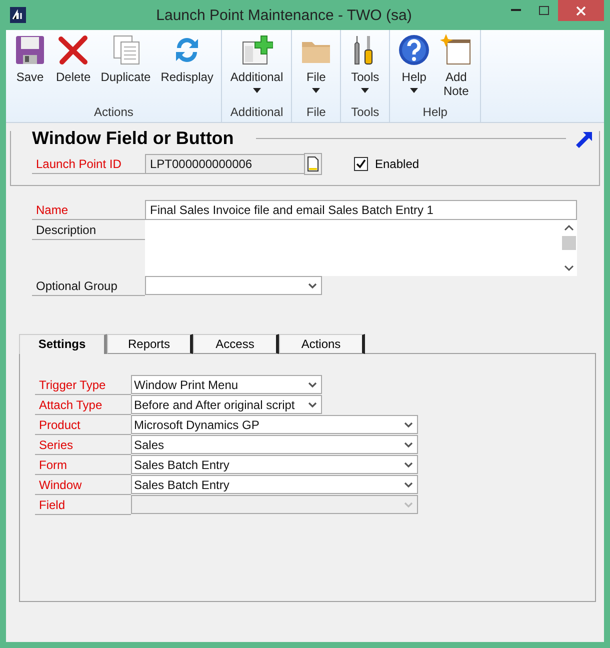 This screenshot has width=610, height=648. What do you see at coordinates (63, 344) in the screenshot?
I see `tab: Settings` at bounding box center [63, 344].